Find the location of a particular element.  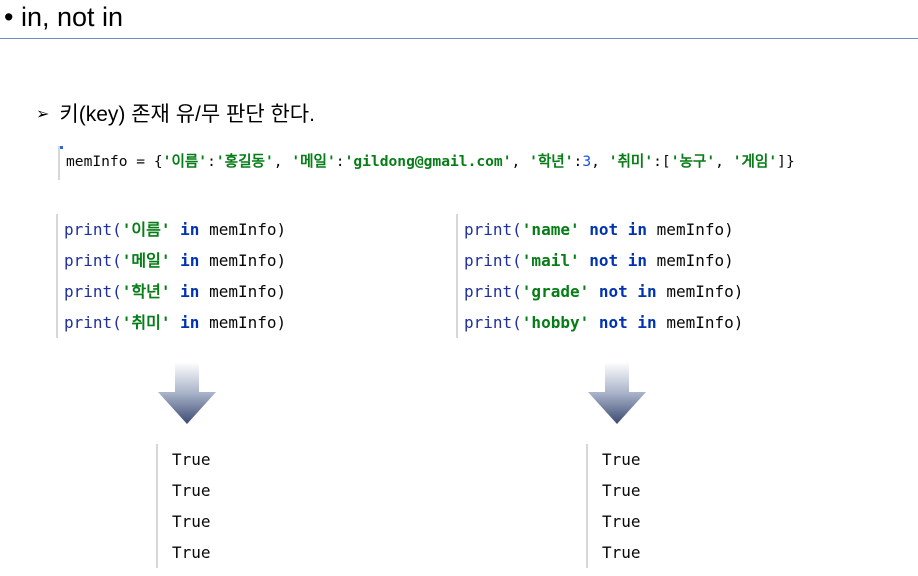

dict-value-2: 'gildong@gmail.com' is located at coordinates (428, 161).